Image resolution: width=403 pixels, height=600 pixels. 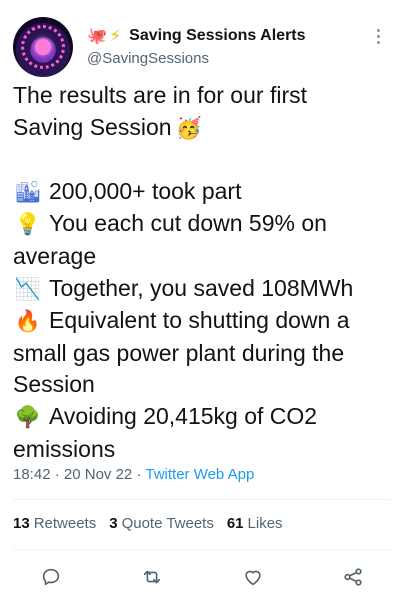 I want to click on retweet-icon, so click(x=152, y=577).